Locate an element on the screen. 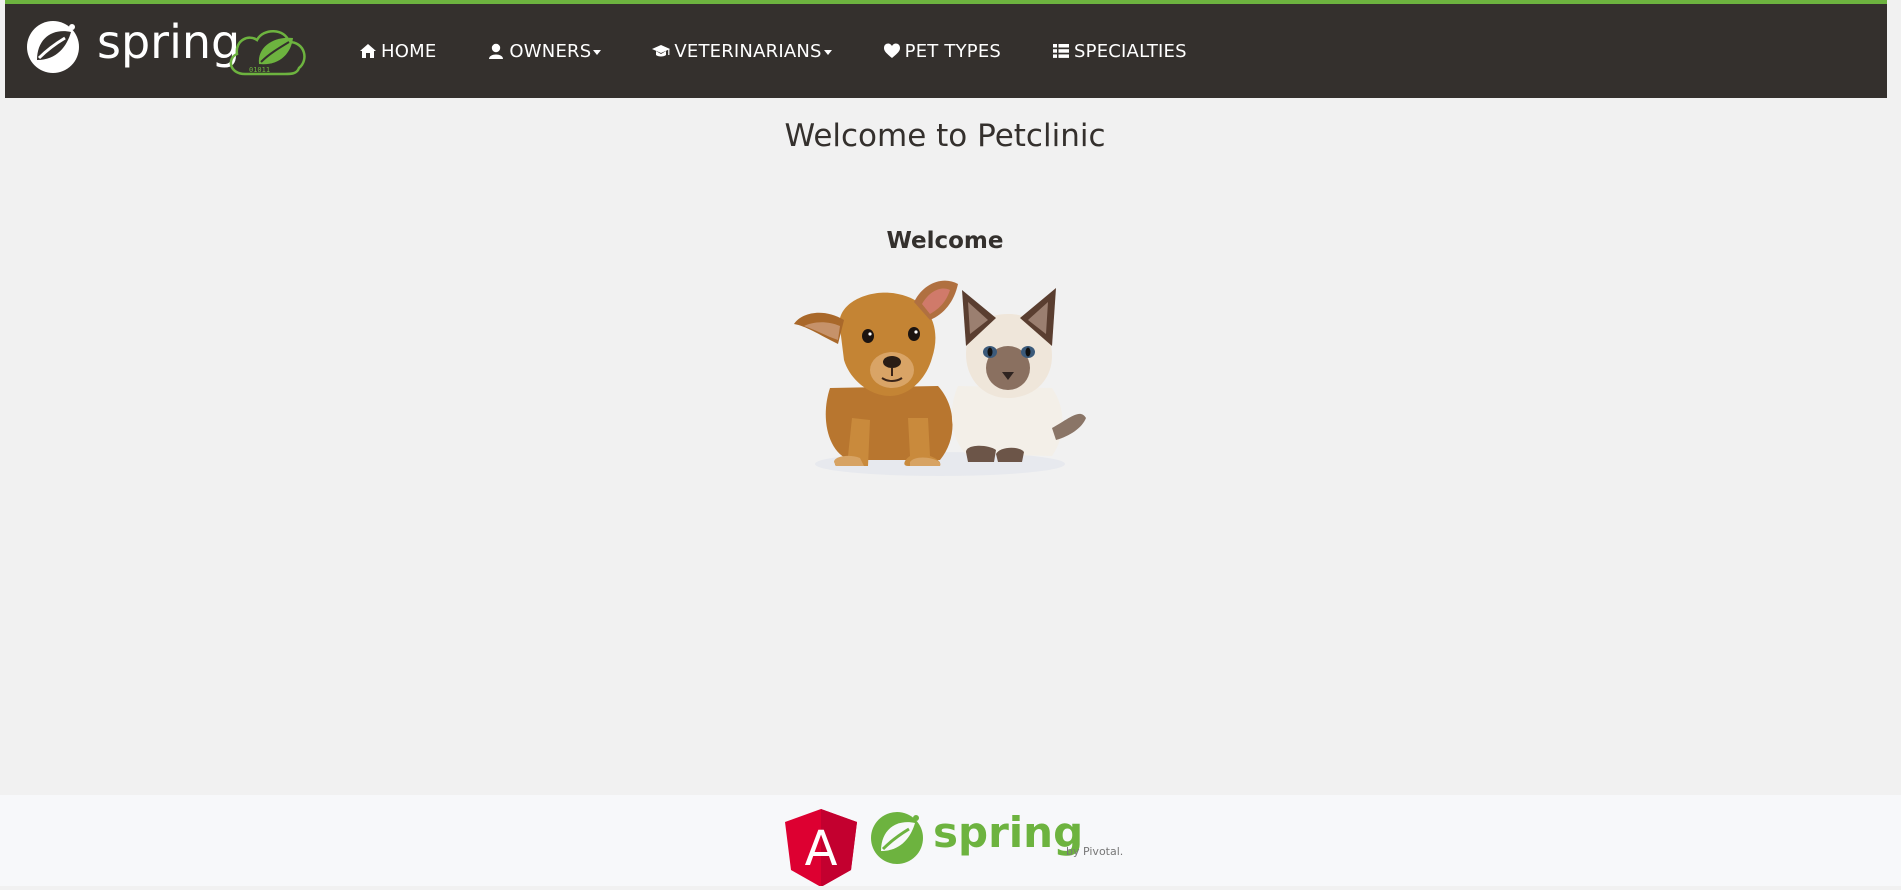 The width and height of the screenshot is (1901, 890). dog-illustration is located at coordinates (876, 373).